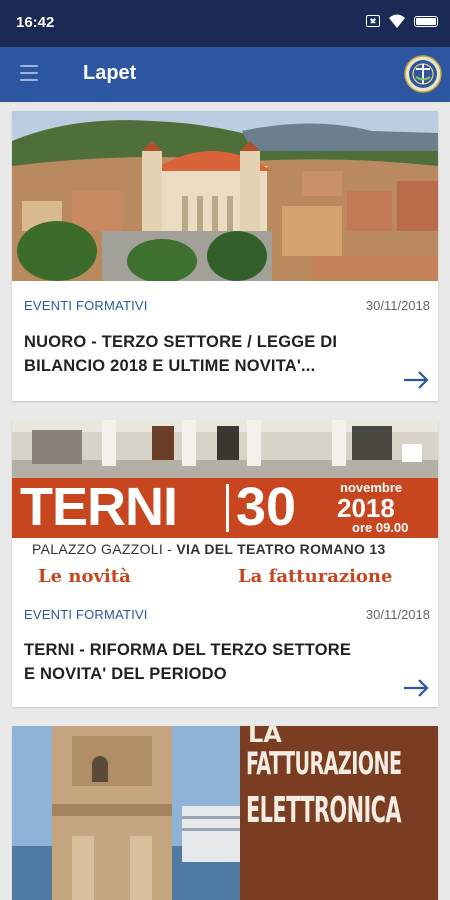 The image size is (450, 900). What do you see at coordinates (181, 342) in the screenshot?
I see `card-title-line: NUORO - TERZO SETTORE / LEGGE DI` at bounding box center [181, 342].